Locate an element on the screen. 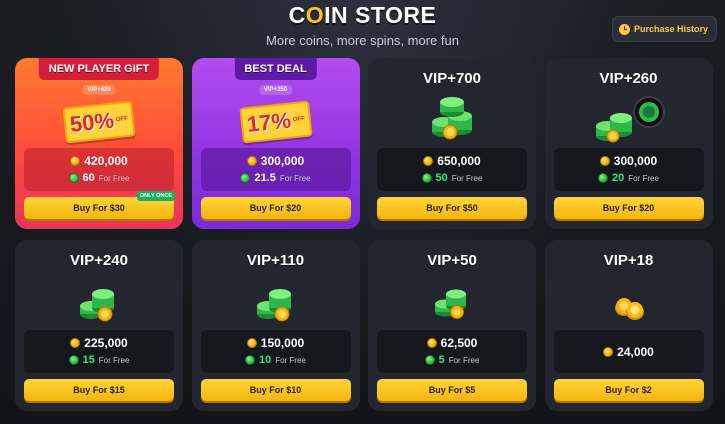  discount-percent: 50% is located at coordinates (92, 122).